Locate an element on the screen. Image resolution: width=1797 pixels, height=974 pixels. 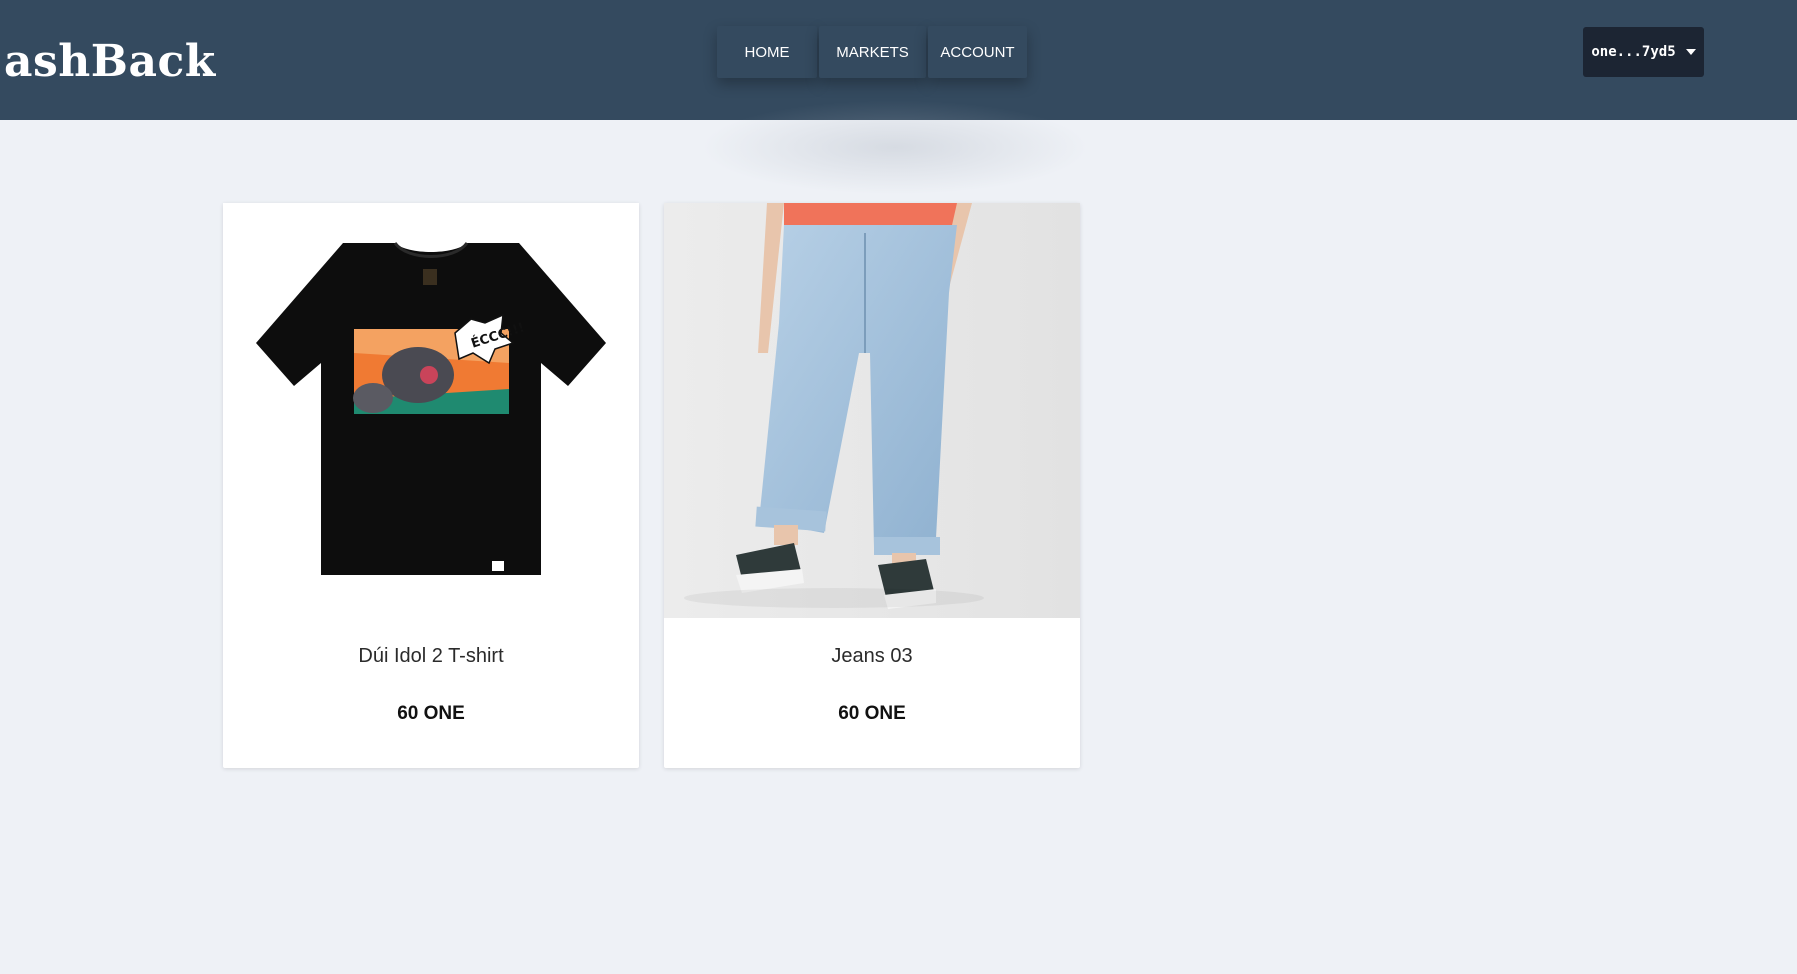
product-name: Dúi Idol 2 T-shirt is located at coordinates (431, 656).